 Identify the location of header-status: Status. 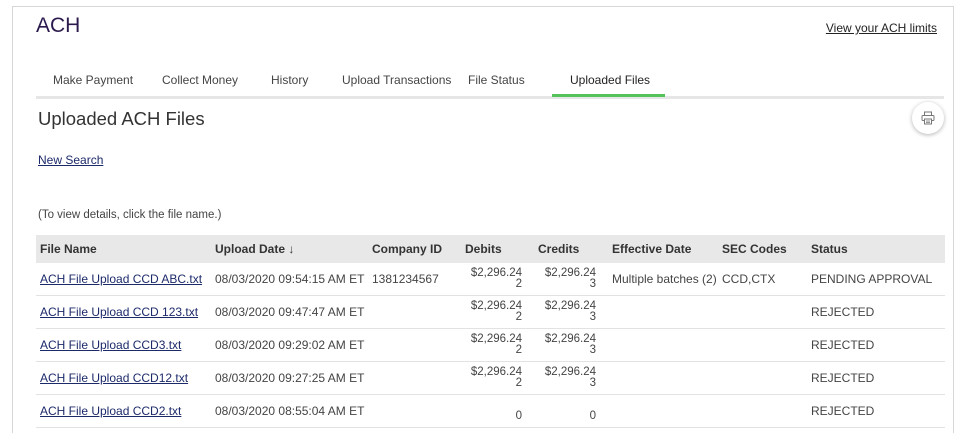
(876, 249).